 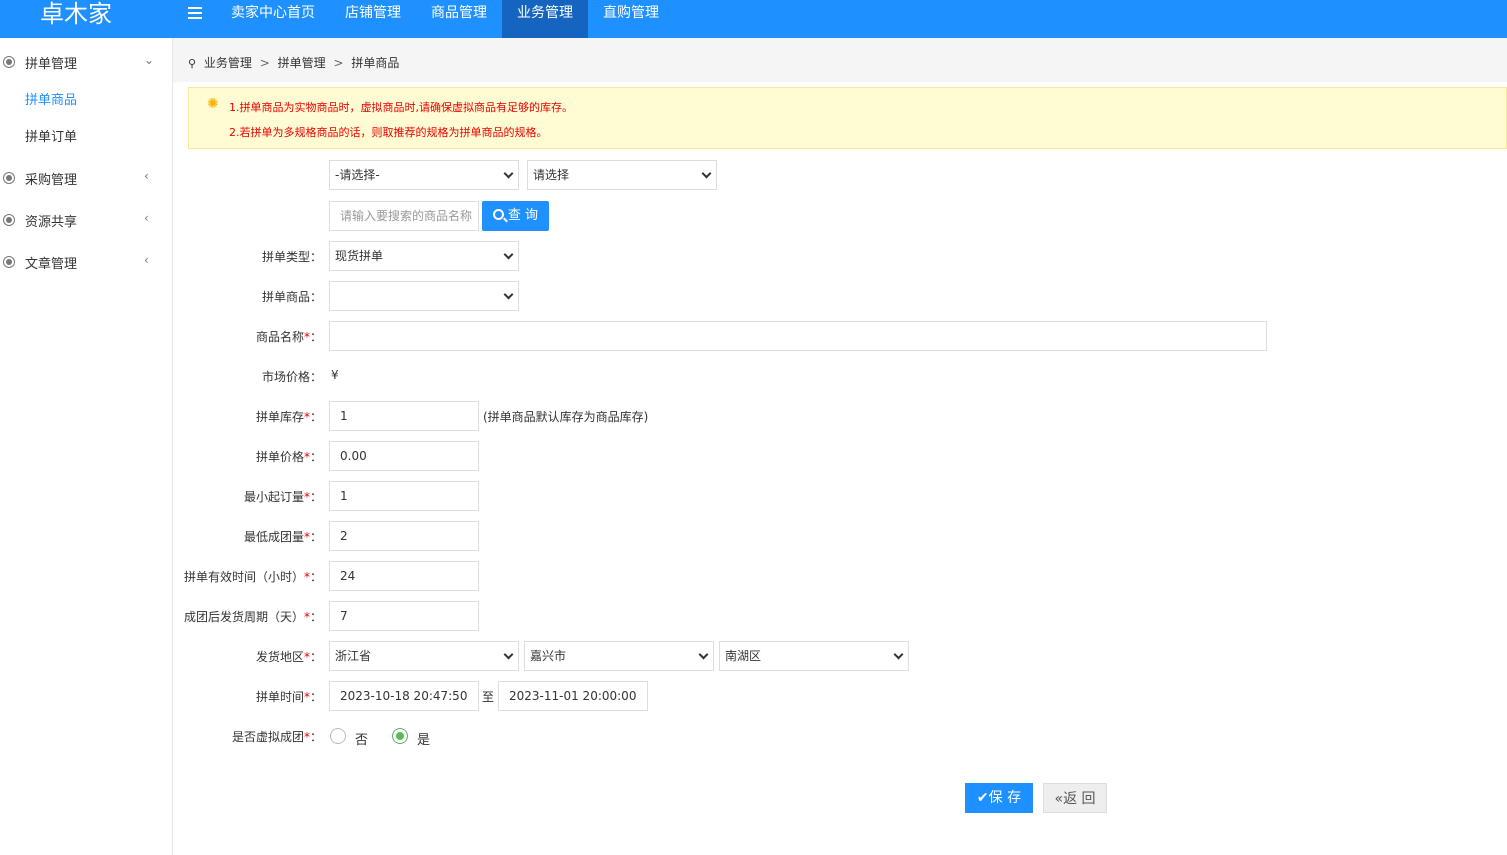 I want to click on sidebar-group-label: 采购管理, so click(x=51, y=180).